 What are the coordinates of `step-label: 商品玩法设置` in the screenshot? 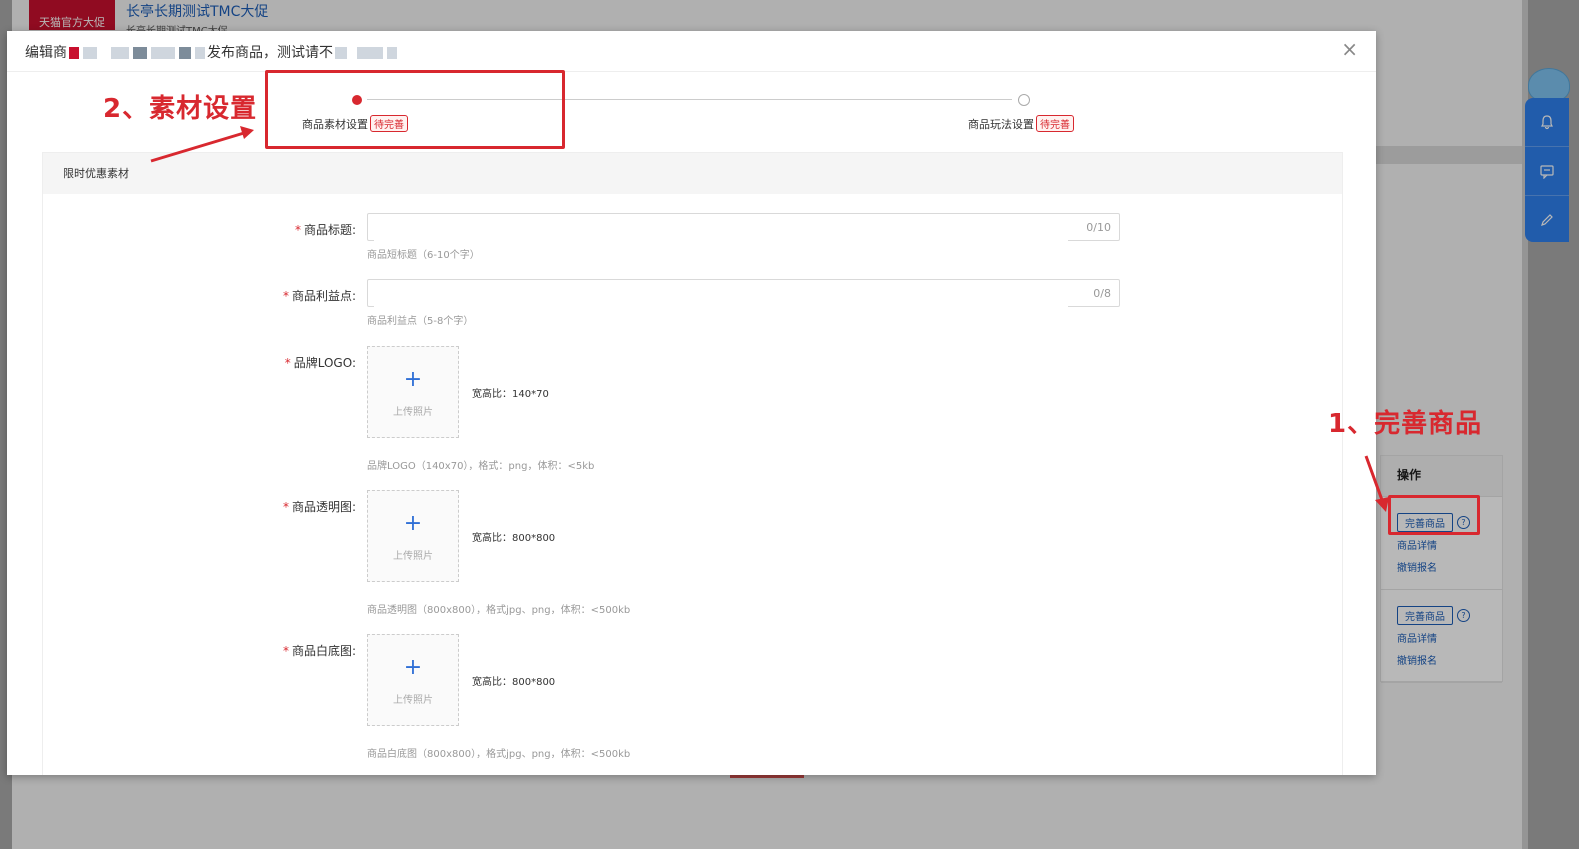 It's located at (1001, 124).